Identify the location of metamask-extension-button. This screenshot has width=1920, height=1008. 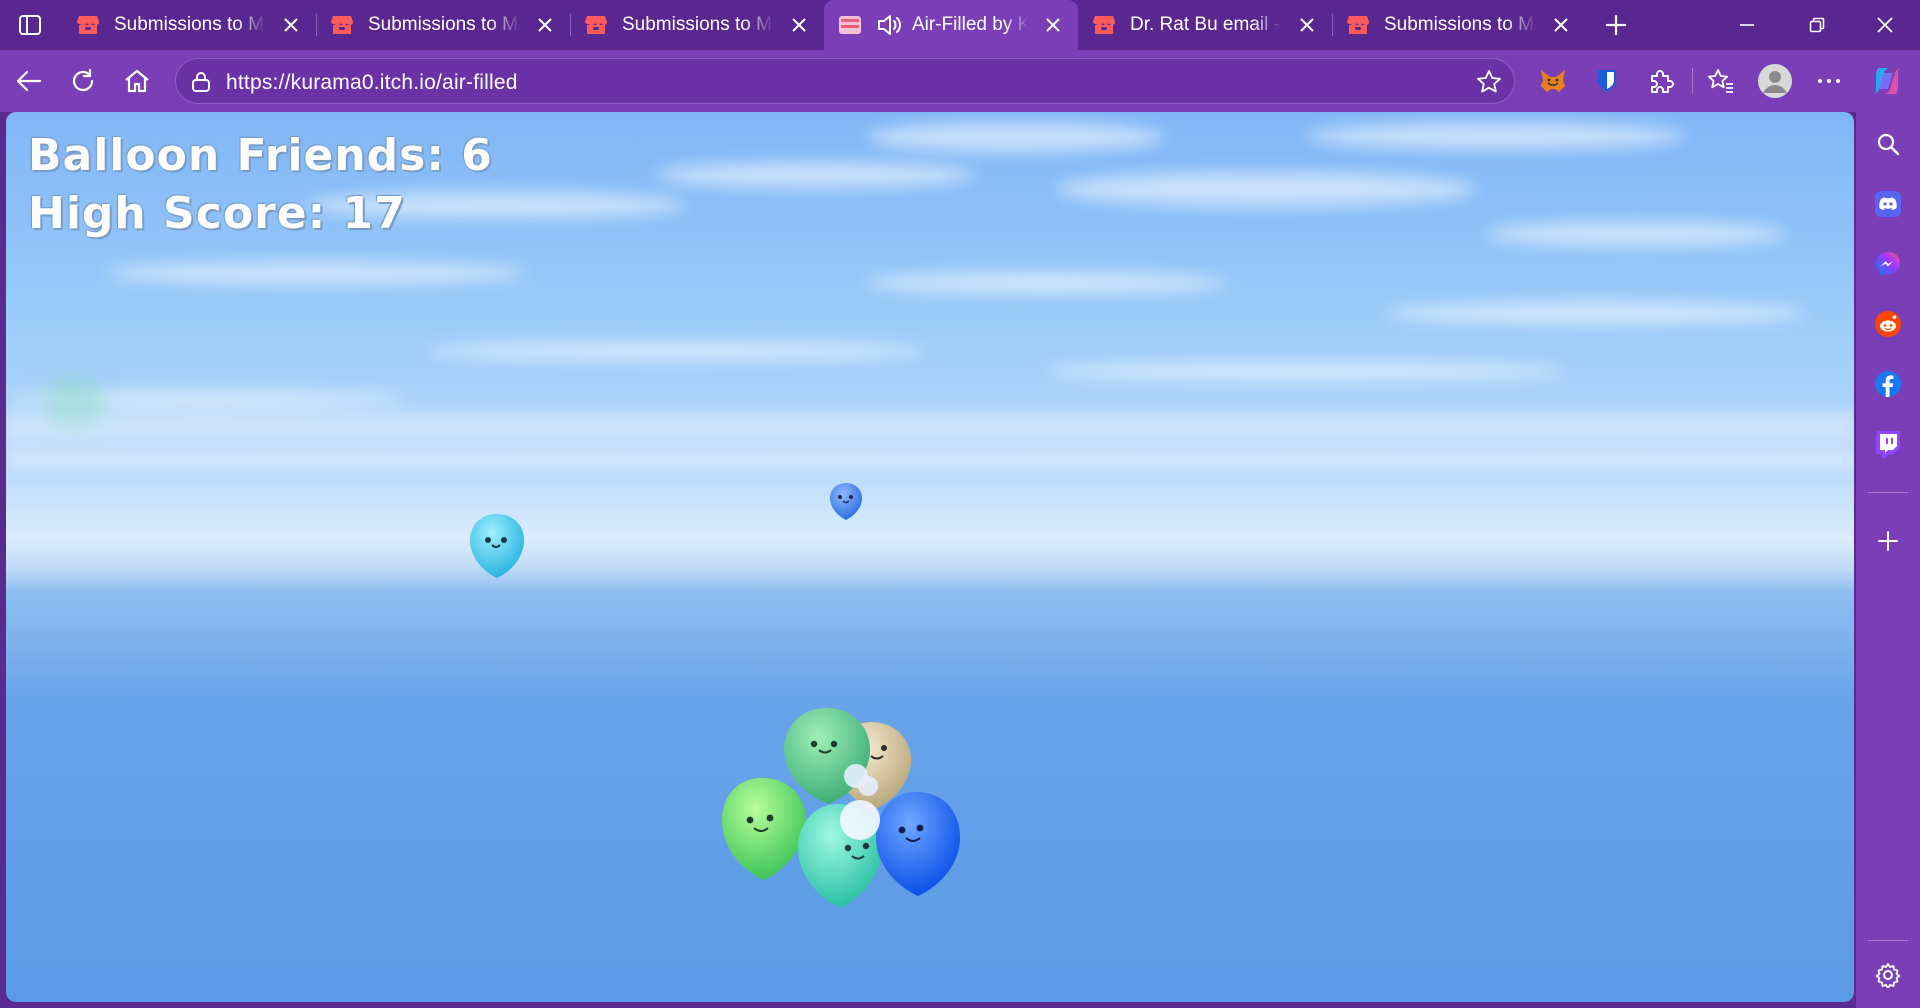
(1553, 81).